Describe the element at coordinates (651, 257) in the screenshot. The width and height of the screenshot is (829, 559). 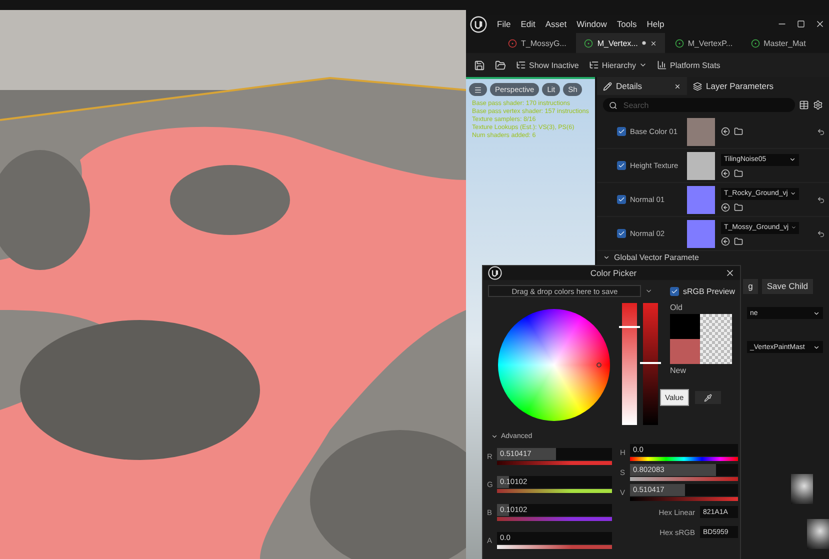
I see `group-header: Global Vector Paramete` at that location.